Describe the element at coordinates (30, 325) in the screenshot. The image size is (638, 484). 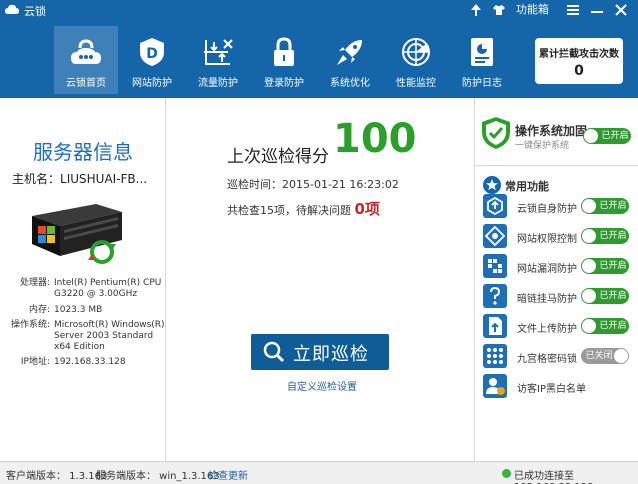
I see `info-key: 操作系统:` at that location.